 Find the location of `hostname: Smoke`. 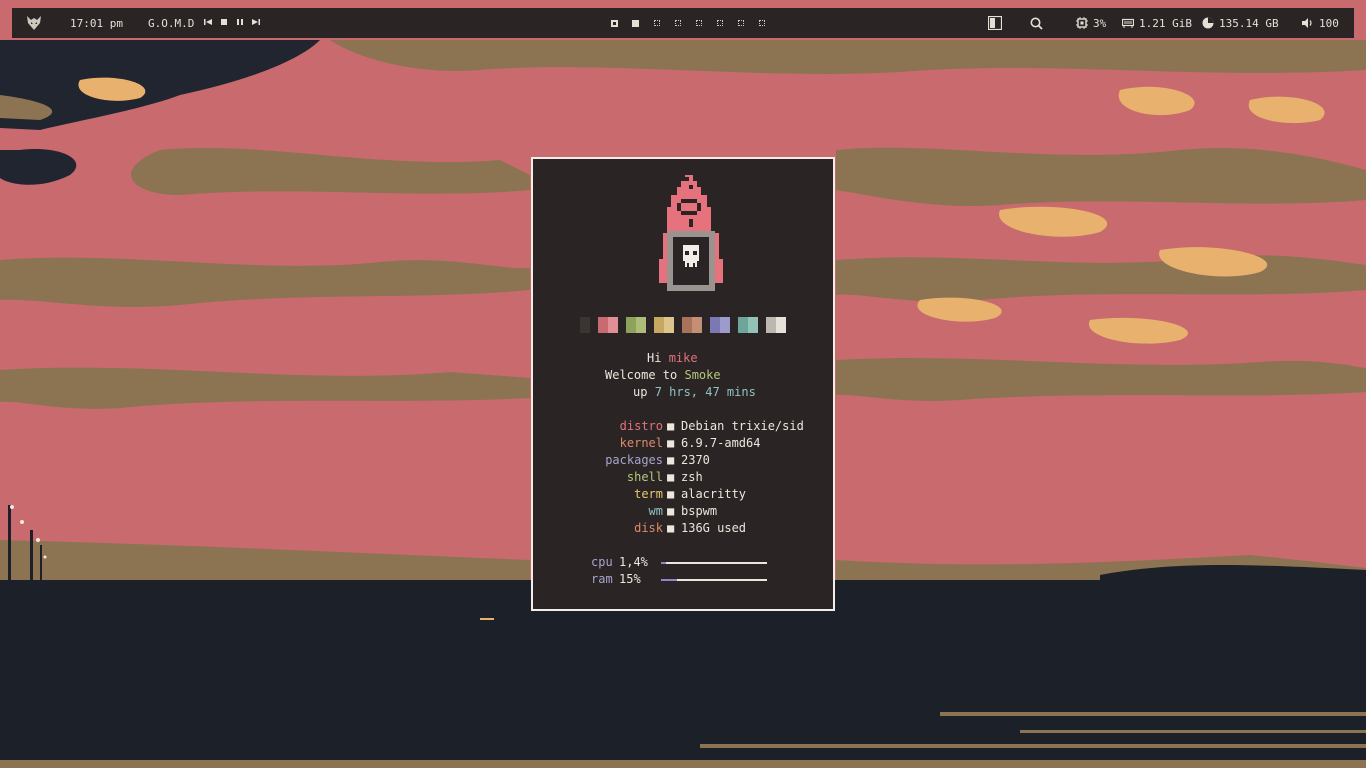

hostname: Smoke is located at coordinates (702, 375).